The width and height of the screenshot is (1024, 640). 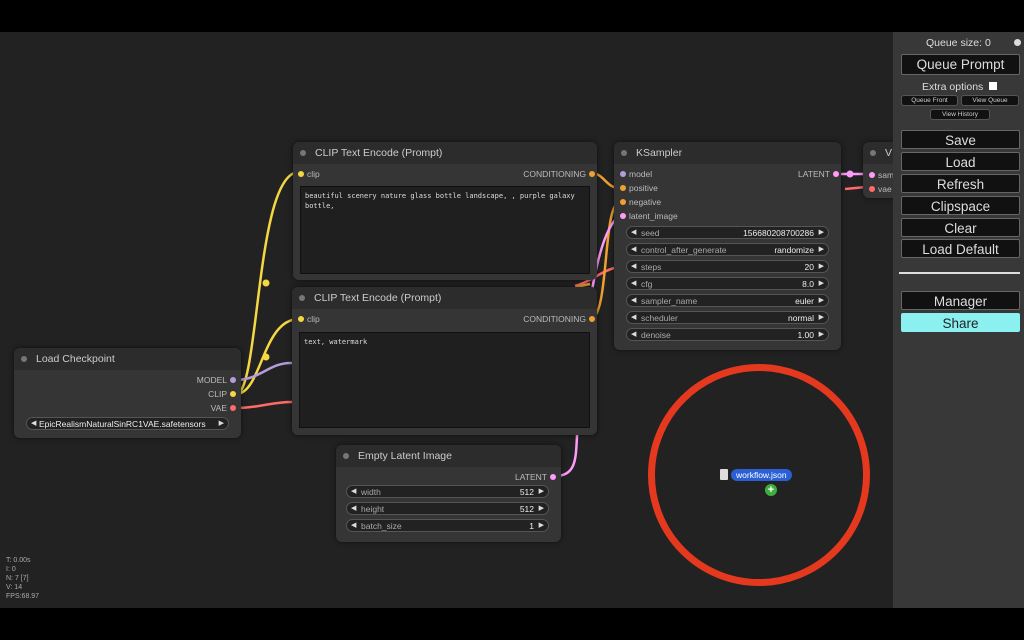 What do you see at coordinates (805, 335) in the screenshot?
I see `widget-value: 1.00` at bounding box center [805, 335].